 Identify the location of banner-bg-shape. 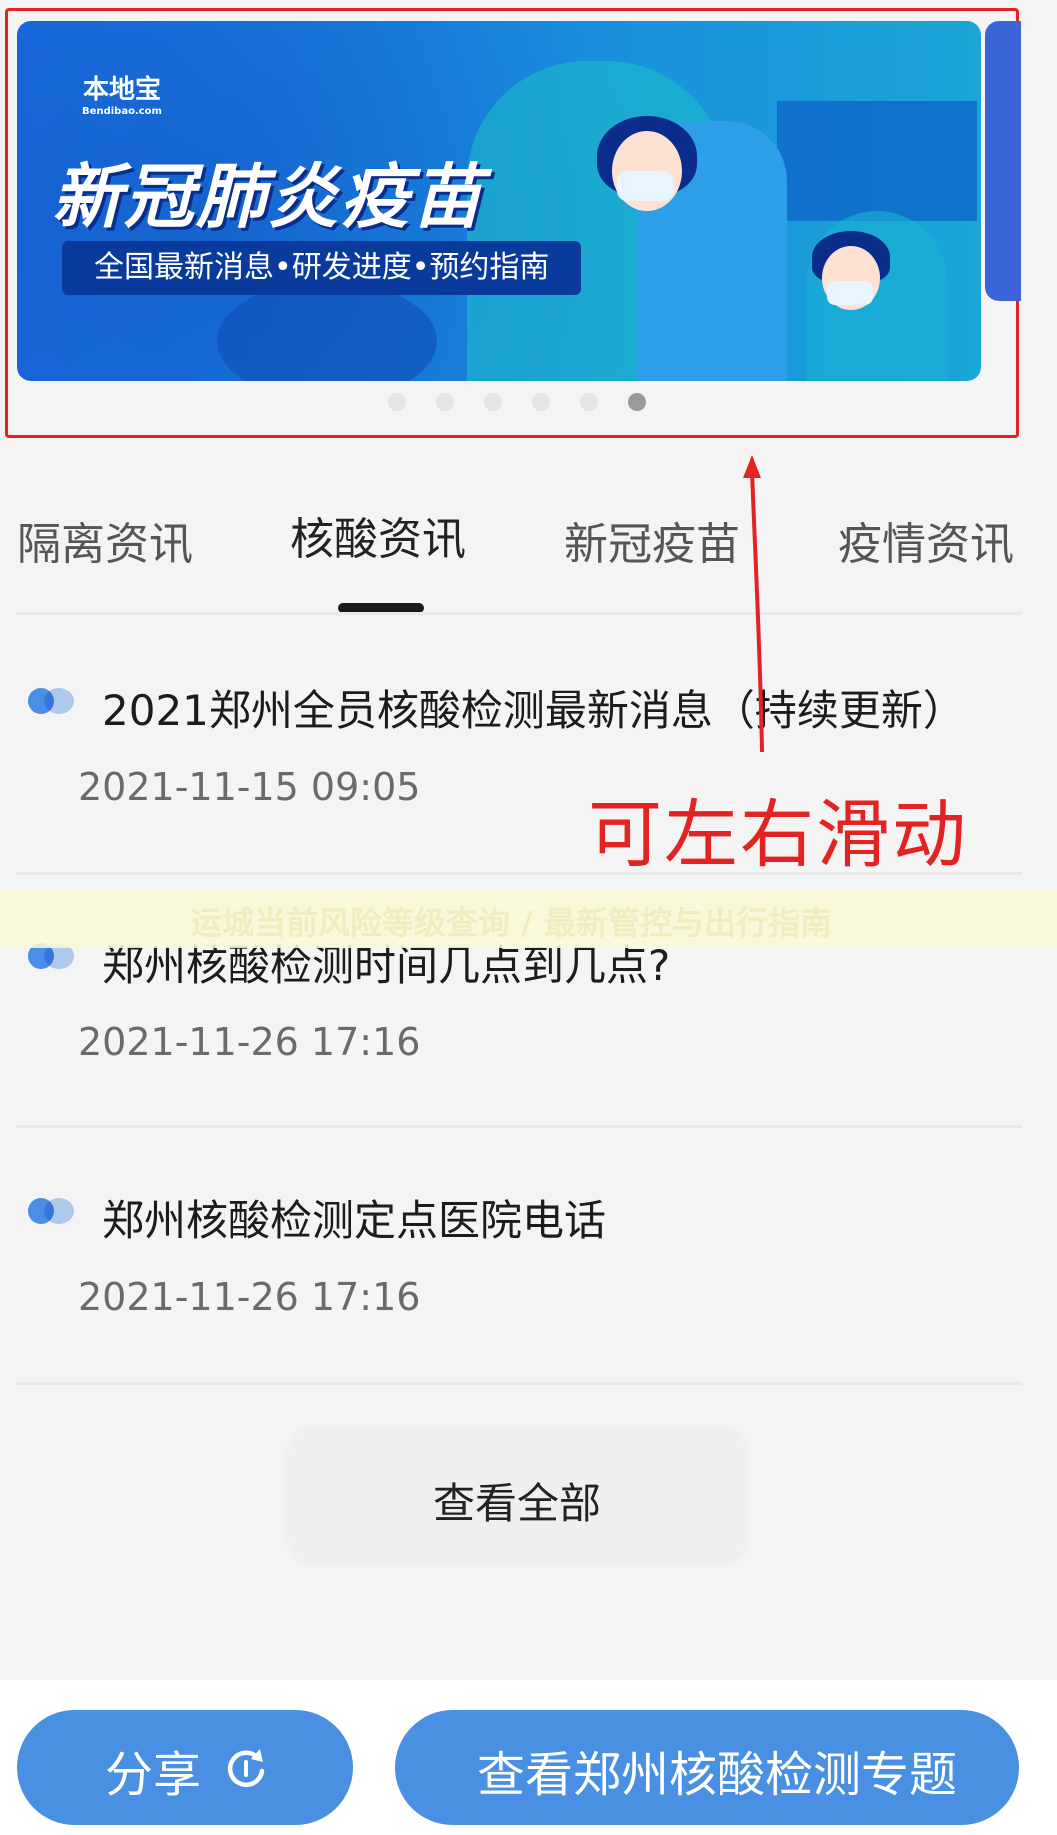
(877, 161).